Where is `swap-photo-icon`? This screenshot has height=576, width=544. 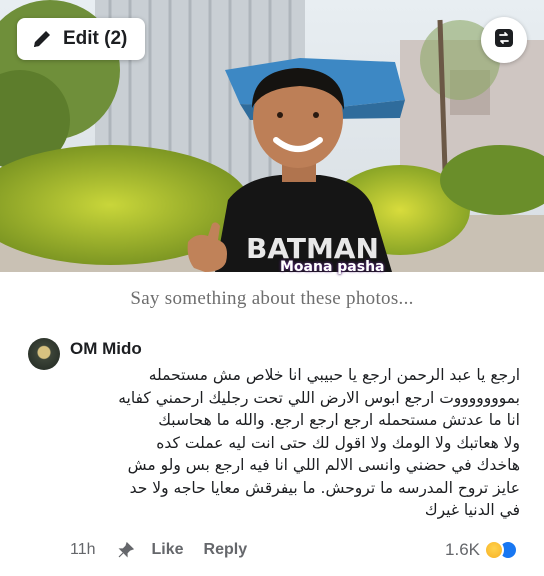
swap-photo-icon is located at coordinates (504, 40).